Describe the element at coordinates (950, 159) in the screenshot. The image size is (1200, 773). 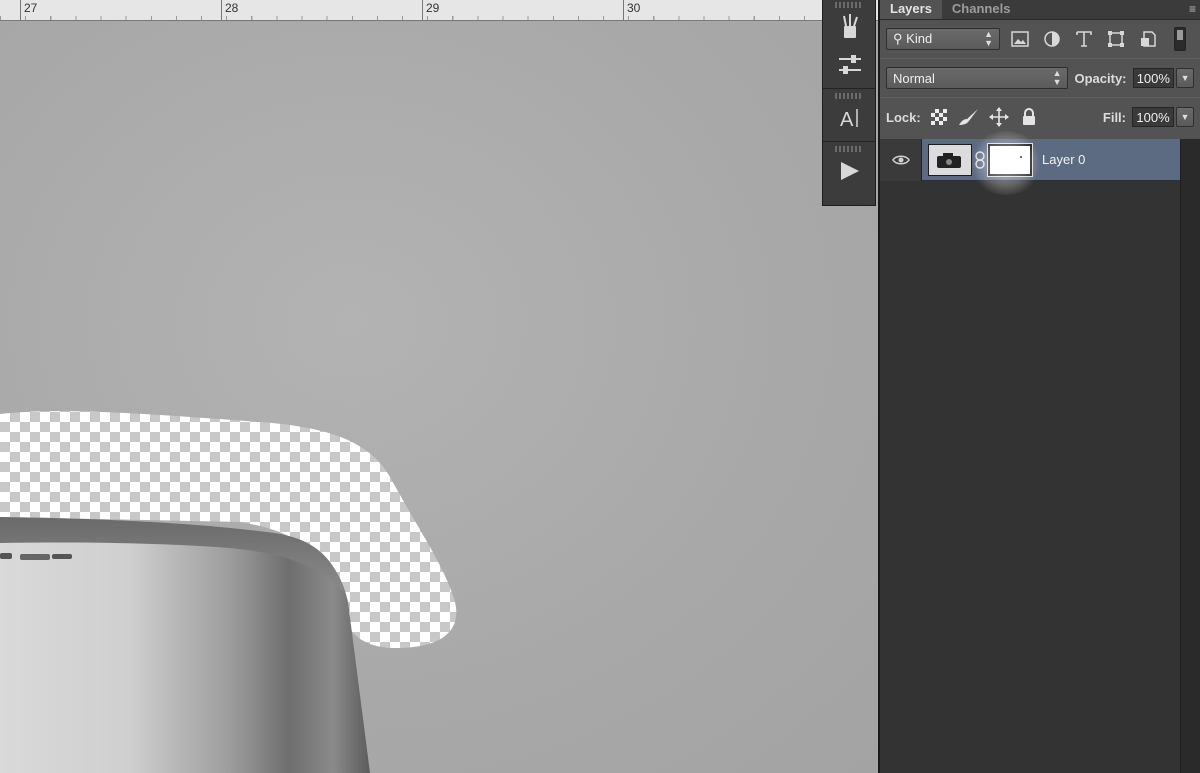
I see `layer-thumbnail` at that location.